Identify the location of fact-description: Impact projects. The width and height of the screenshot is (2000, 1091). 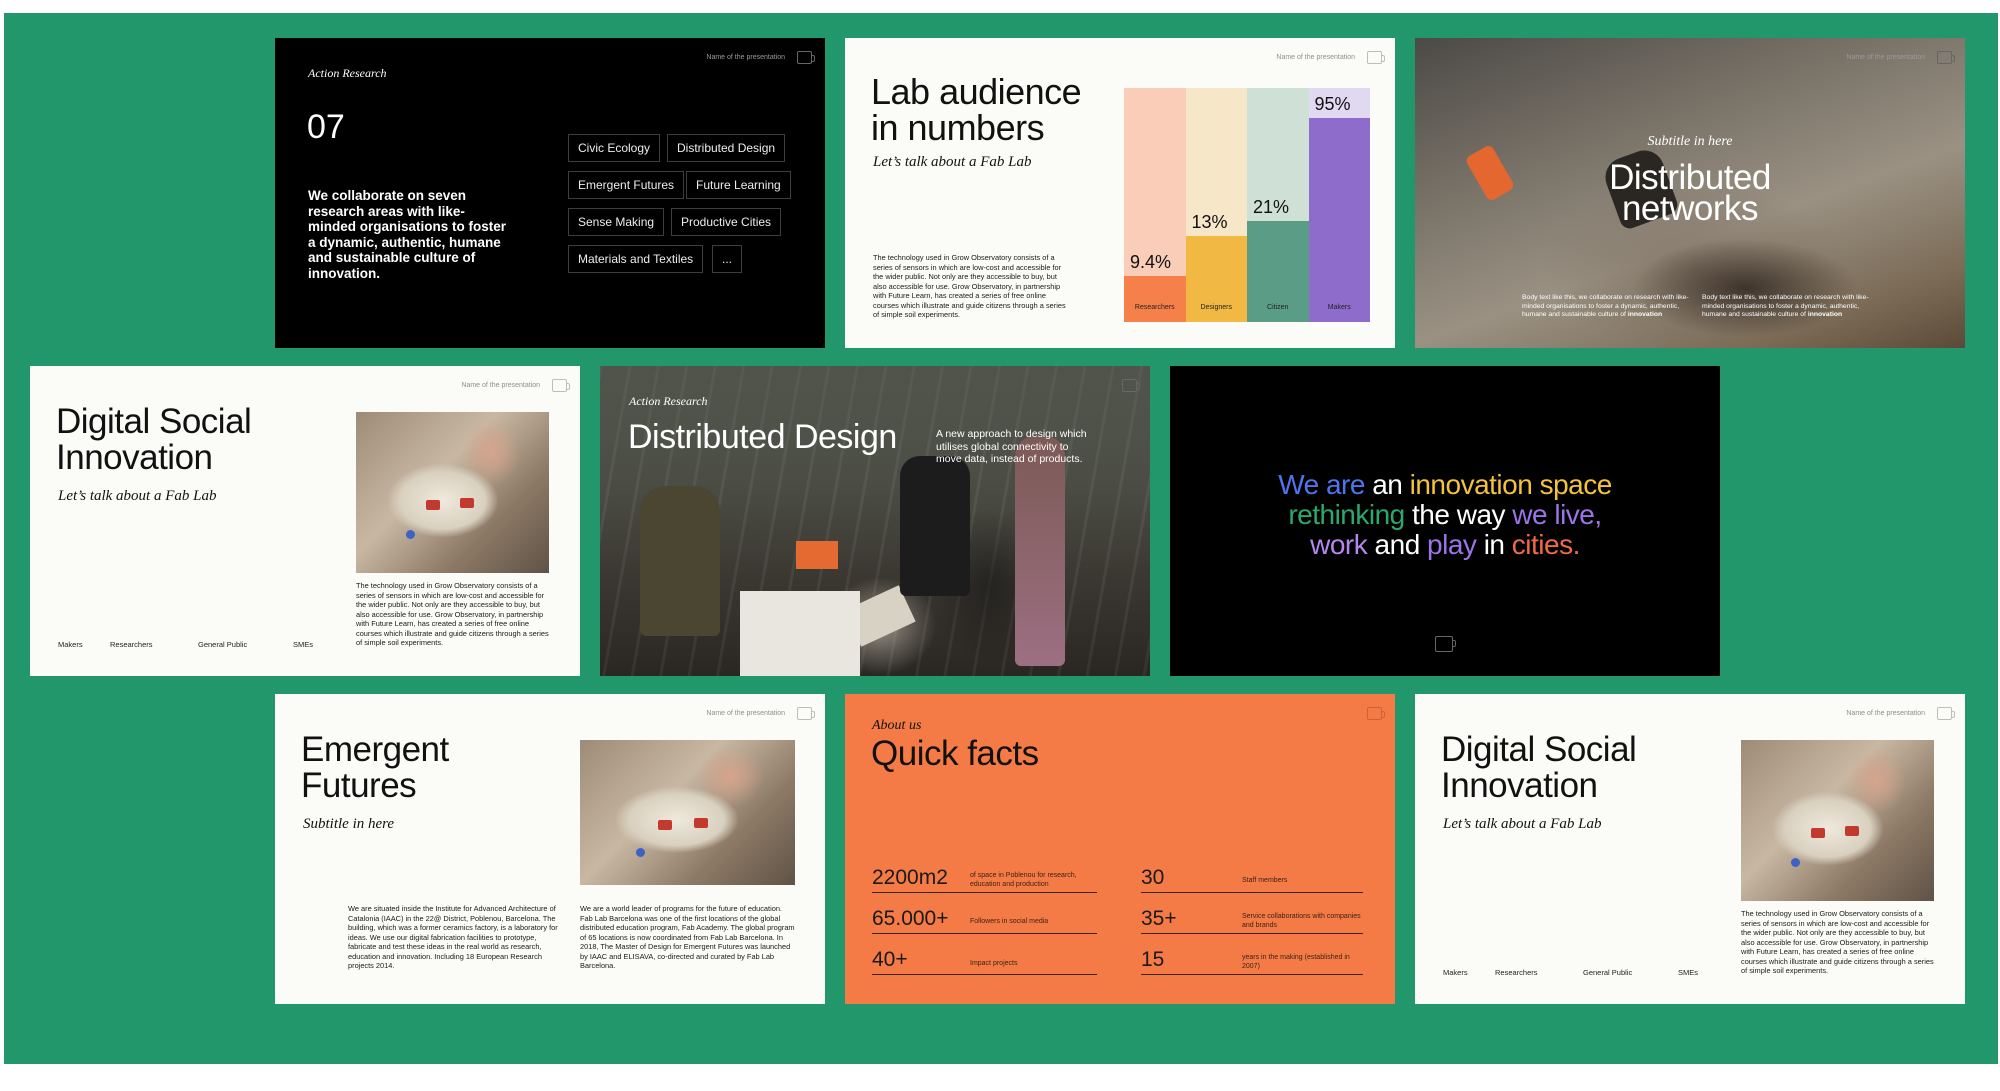
(994, 963).